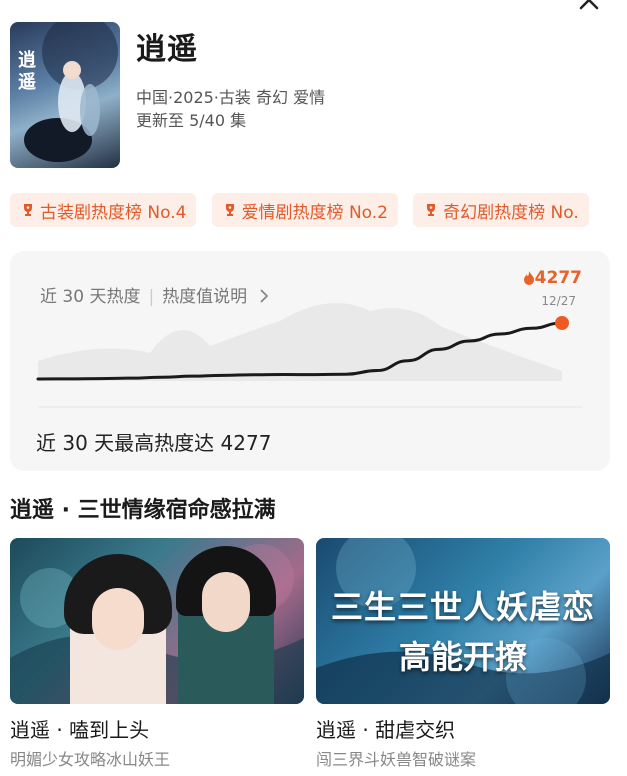 Image resolution: width=627 pixels, height=776 pixels. I want to click on chart-area, so click(300, 342).